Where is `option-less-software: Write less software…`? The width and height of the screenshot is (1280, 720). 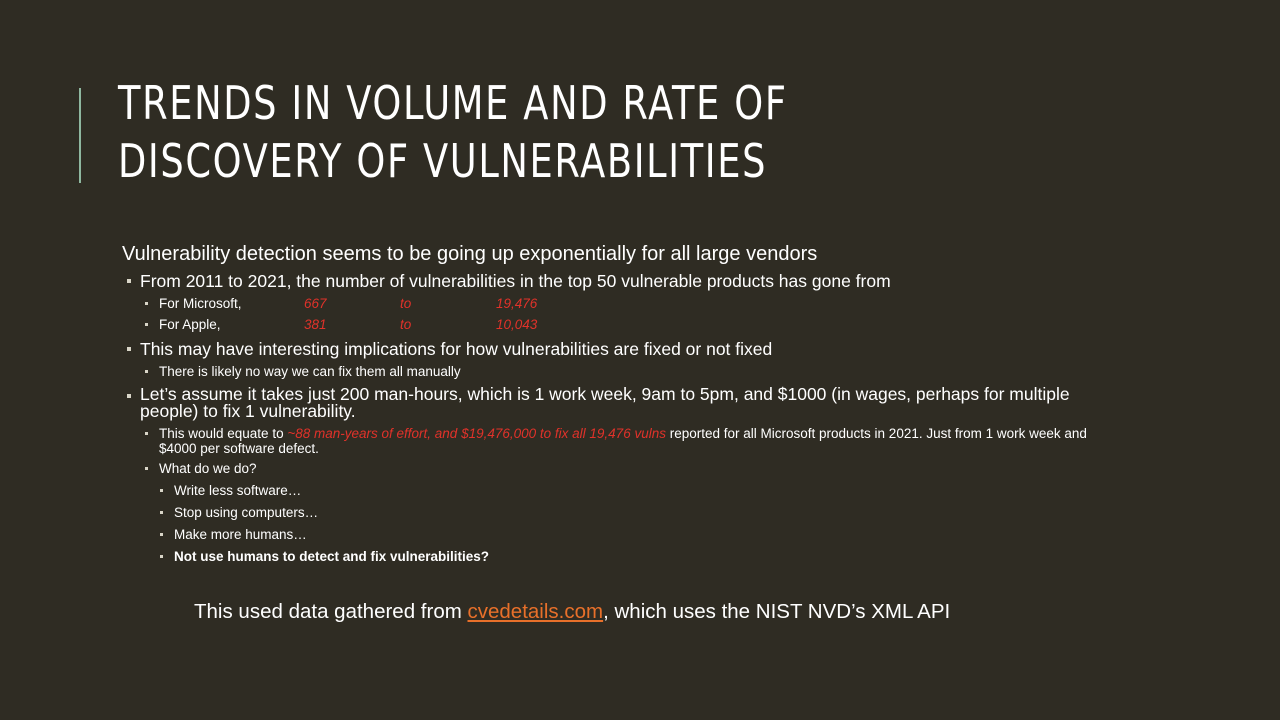 option-less-software: Write less software… is located at coordinates (622, 491).